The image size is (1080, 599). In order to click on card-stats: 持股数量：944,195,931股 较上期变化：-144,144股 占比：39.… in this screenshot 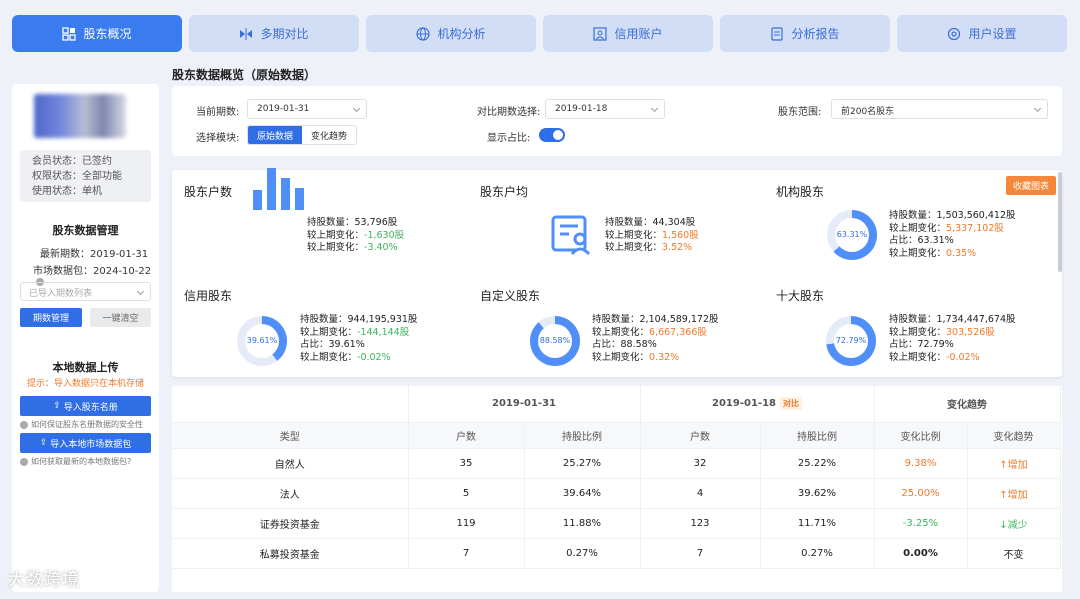, I will do `click(358, 339)`.